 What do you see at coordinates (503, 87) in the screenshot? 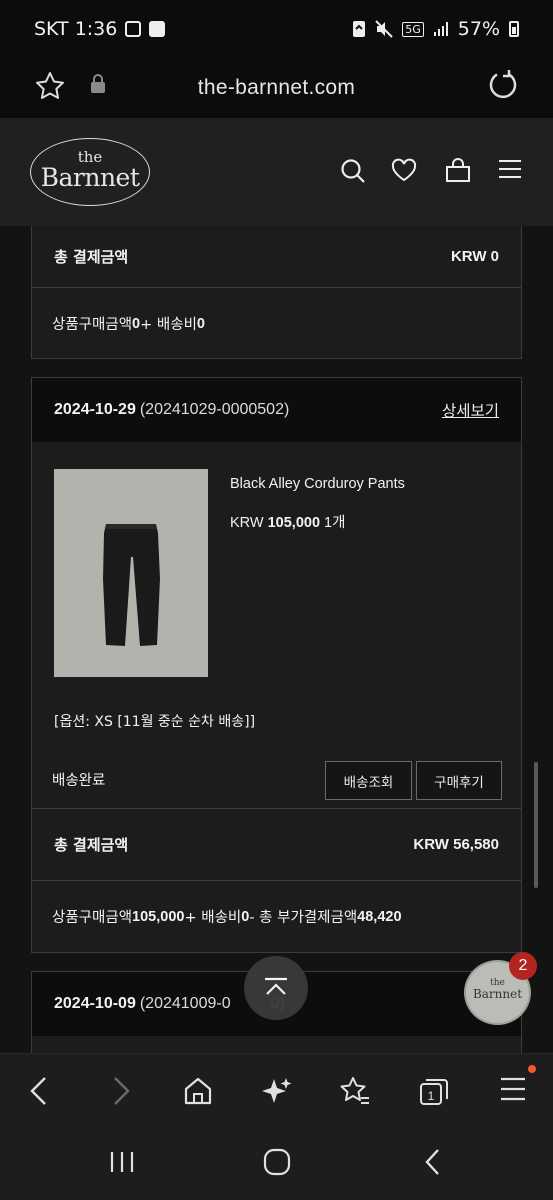
I see `reload-icon` at bounding box center [503, 87].